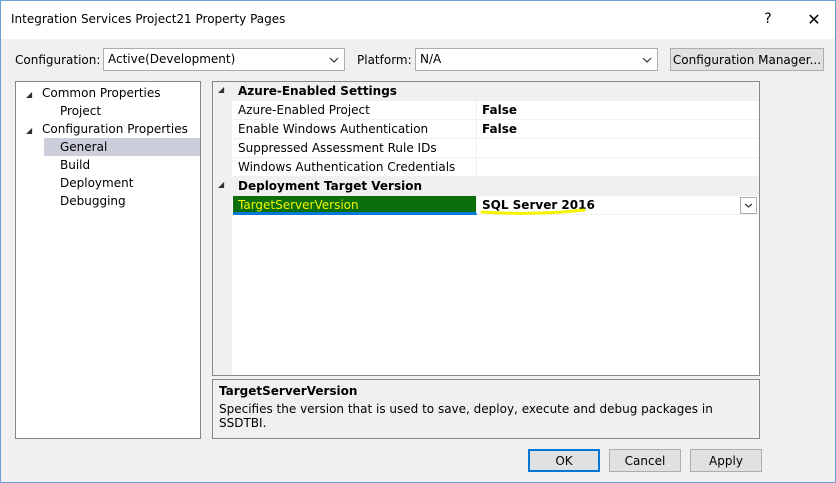 This screenshot has height=483, width=836. I want to click on property-name: Windows Authentication Credentials, so click(355, 167).